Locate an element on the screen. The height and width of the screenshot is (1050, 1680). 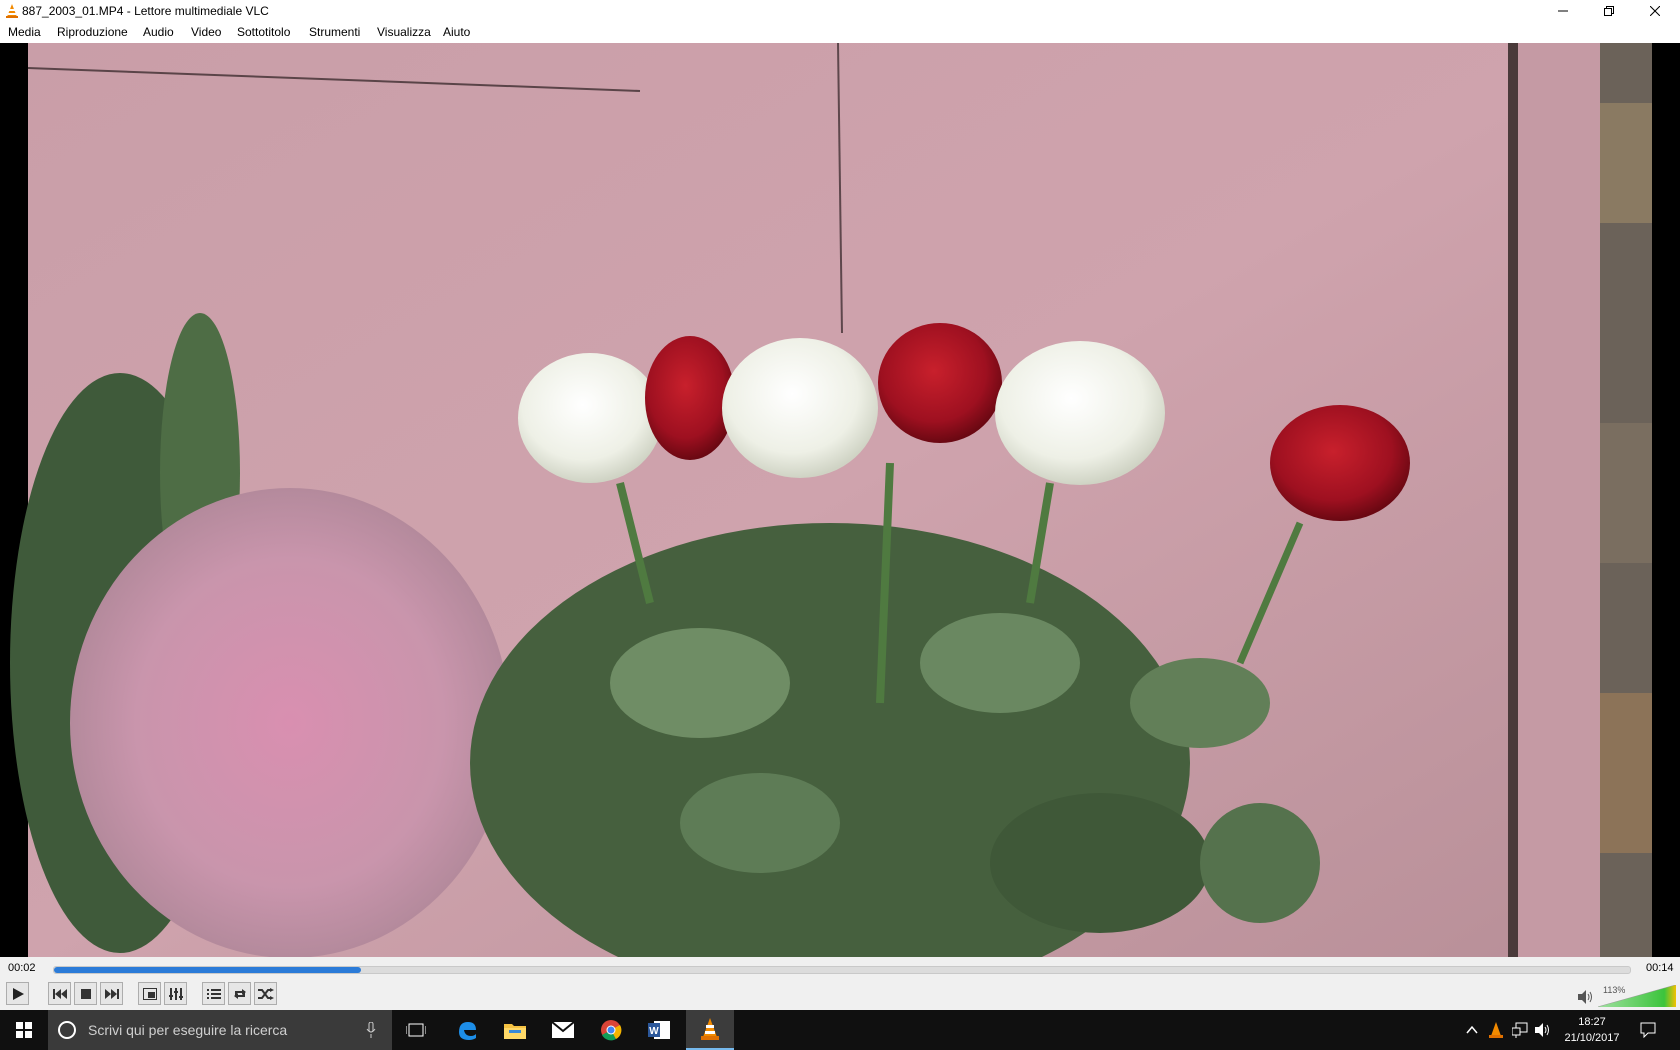
fullscreen-icon is located at coordinates (149, 993).